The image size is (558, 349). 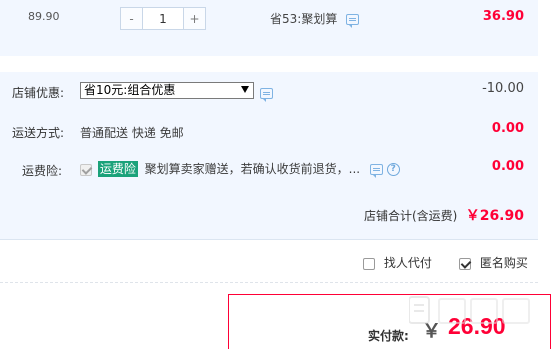 What do you see at coordinates (503, 88) in the screenshot?
I see `shop-discount-value: -10.00` at bounding box center [503, 88].